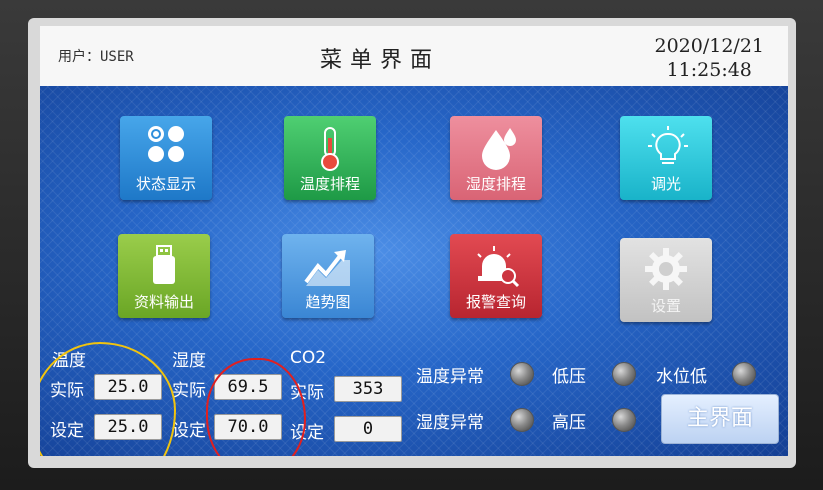 Image resolution: width=823 pixels, height=490 pixels. I want to click on trend-chart-icon, so click(327, 268).